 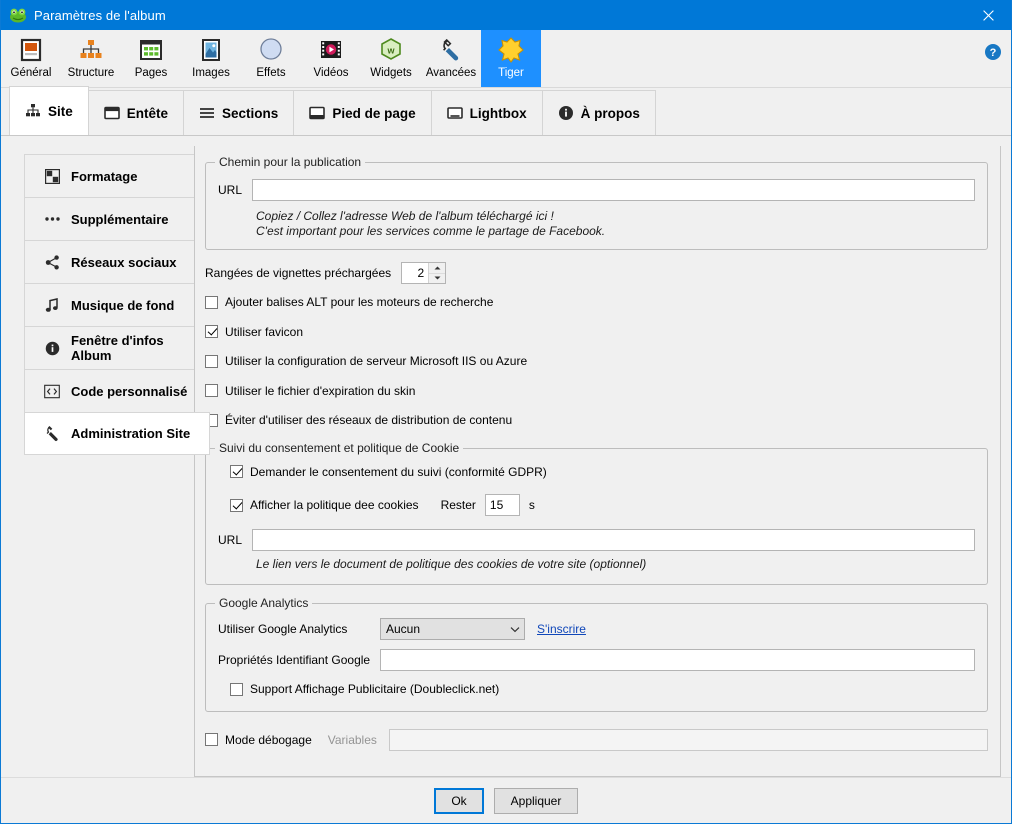 I want to click on ribbon-tab-widgets: w Widgets, so click(x=391, y=58).